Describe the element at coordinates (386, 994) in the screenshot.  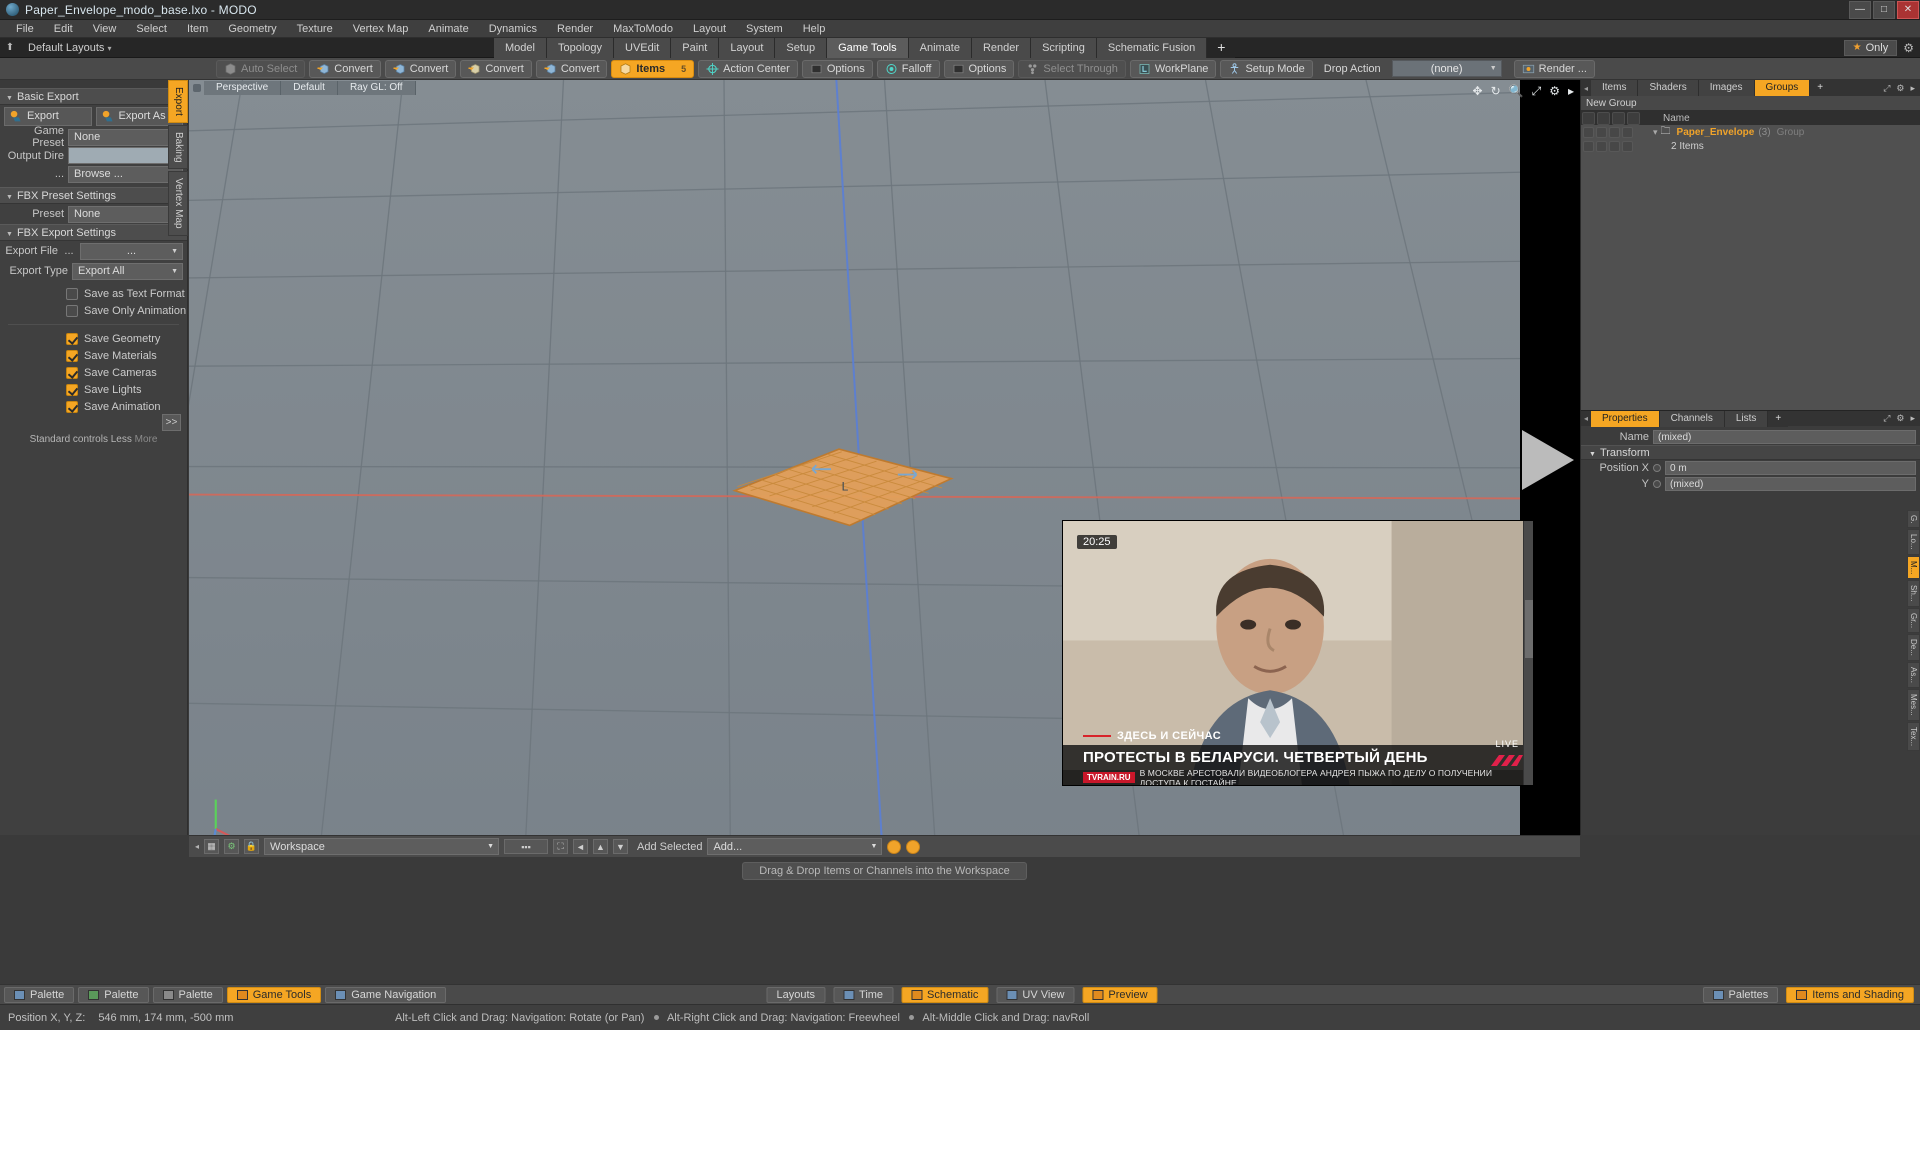
I see `game-navigation-button: Game Navigation` at that location.